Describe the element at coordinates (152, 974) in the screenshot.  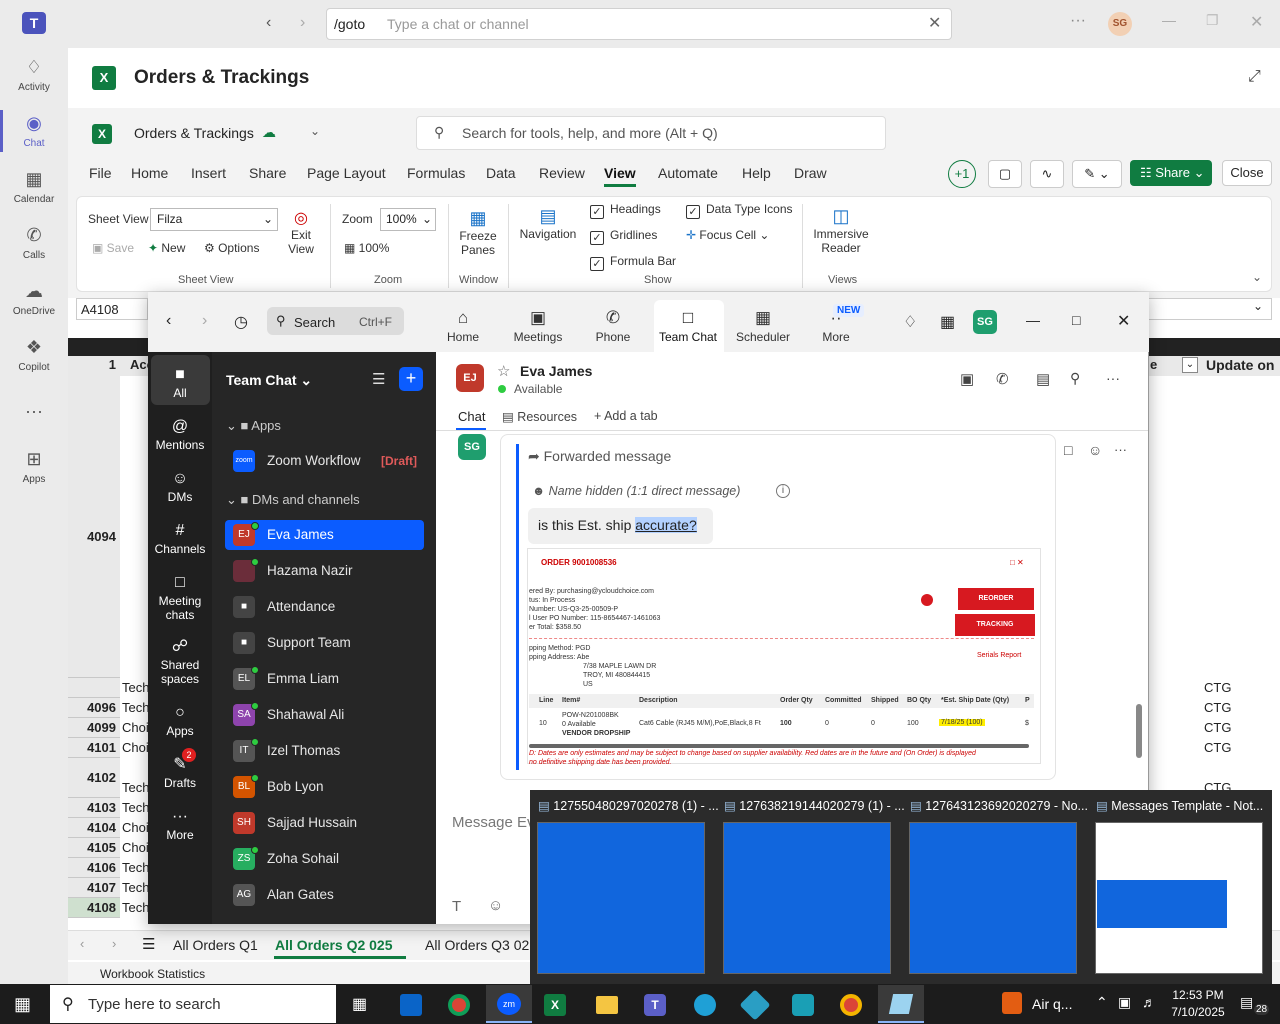
I see `workbook-statistics: Workbook Statistics` at that location.